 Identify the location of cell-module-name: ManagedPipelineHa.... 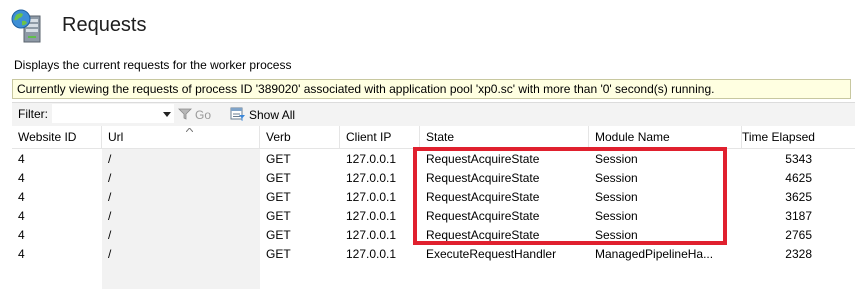
(654, 254).